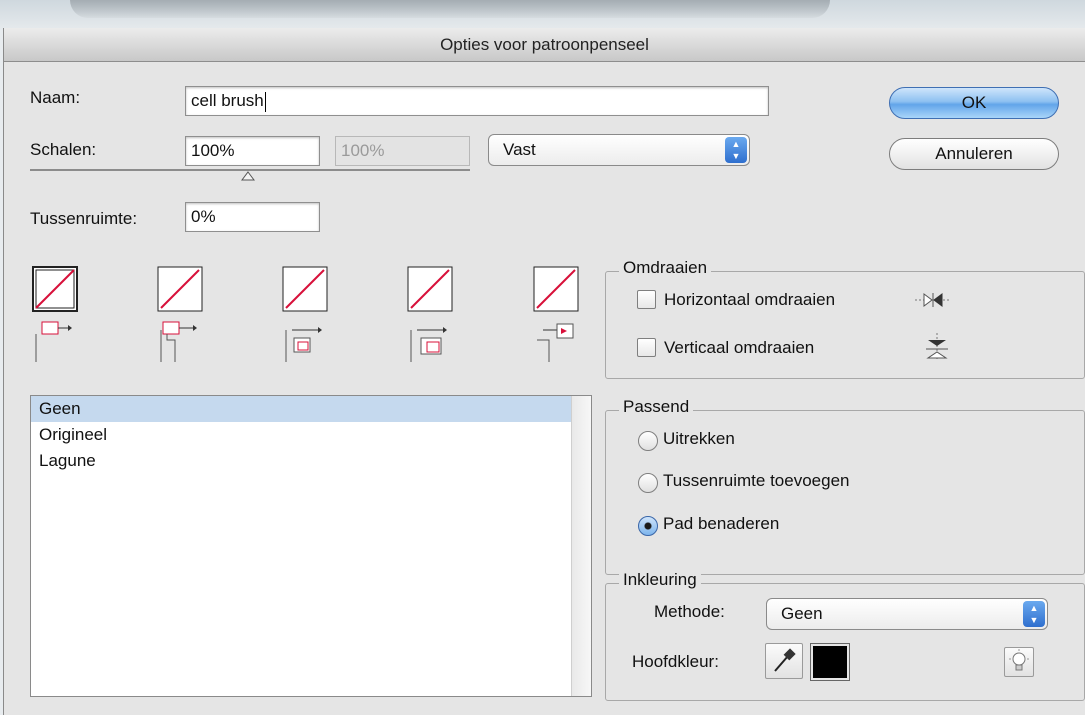 This screenshot has width=1085, height=715. Describe the element at coordinates (430, 289) in the screenshot. I see `start-tile` at that location.